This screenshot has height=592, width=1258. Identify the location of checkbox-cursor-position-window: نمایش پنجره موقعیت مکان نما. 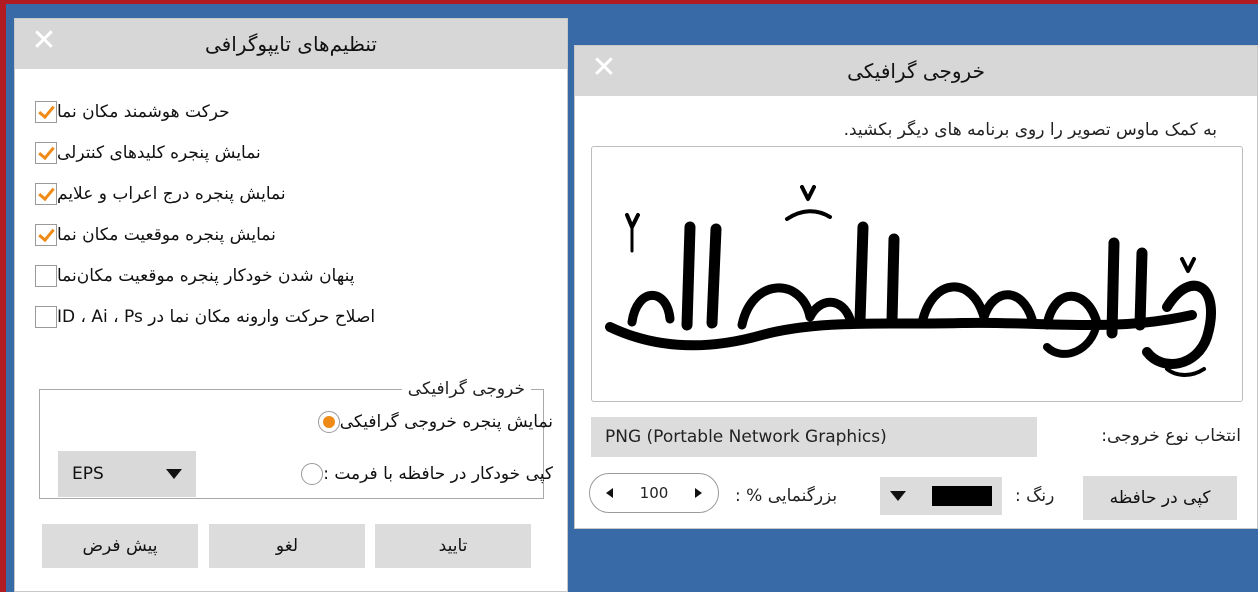
(285, 234).